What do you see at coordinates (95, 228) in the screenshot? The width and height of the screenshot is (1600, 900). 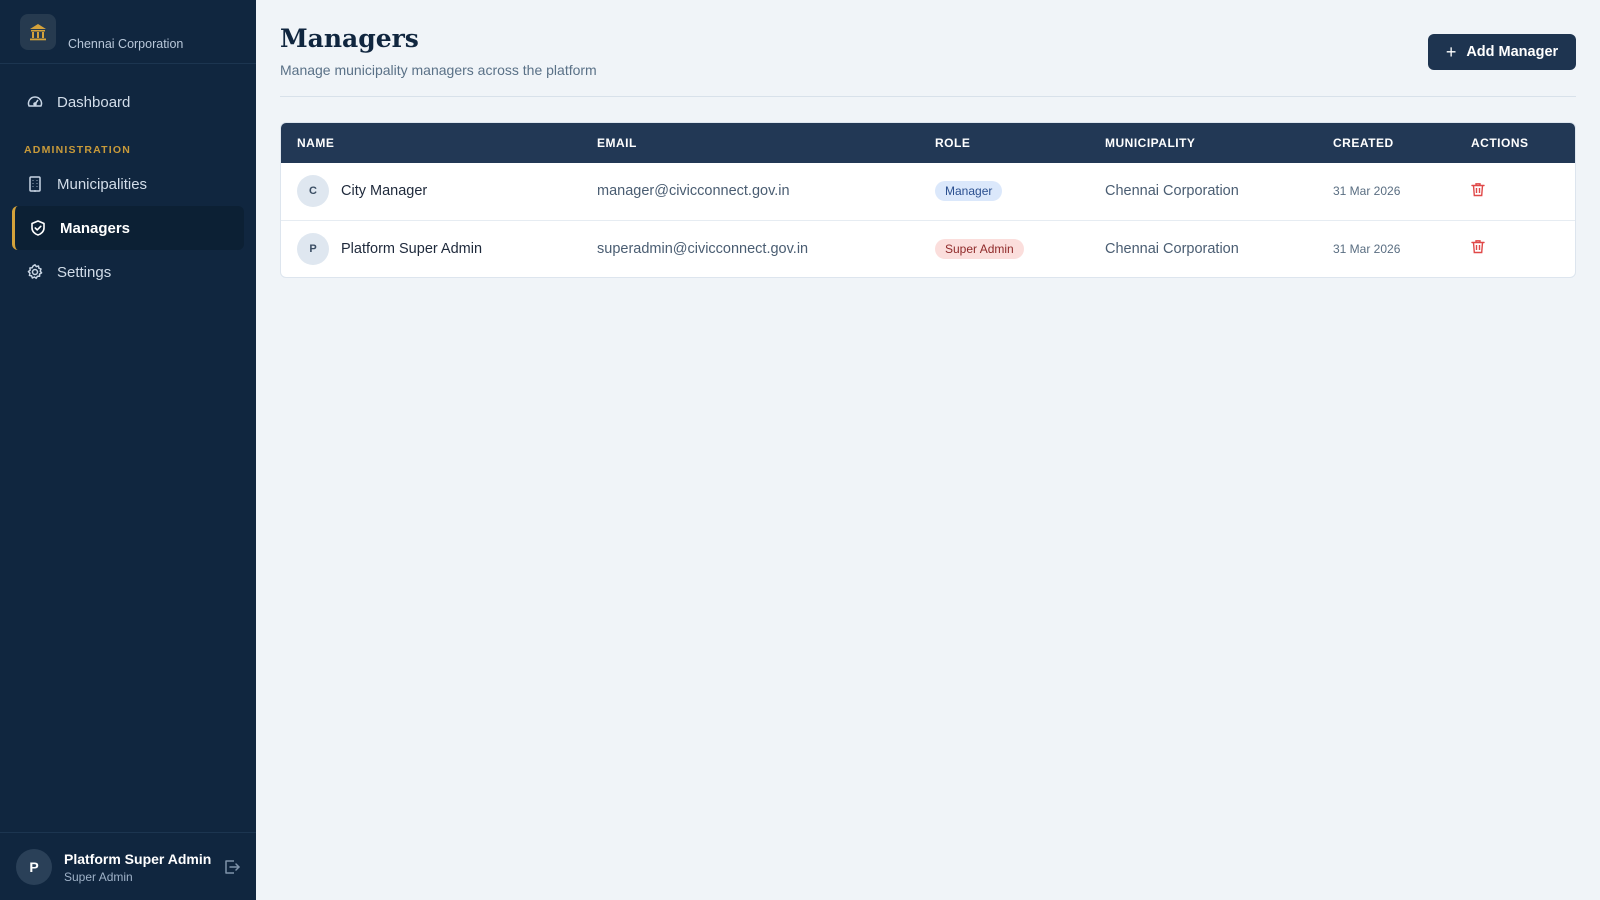 I see `sidebar-item-label: Managers` at bounding box center [95, 228].